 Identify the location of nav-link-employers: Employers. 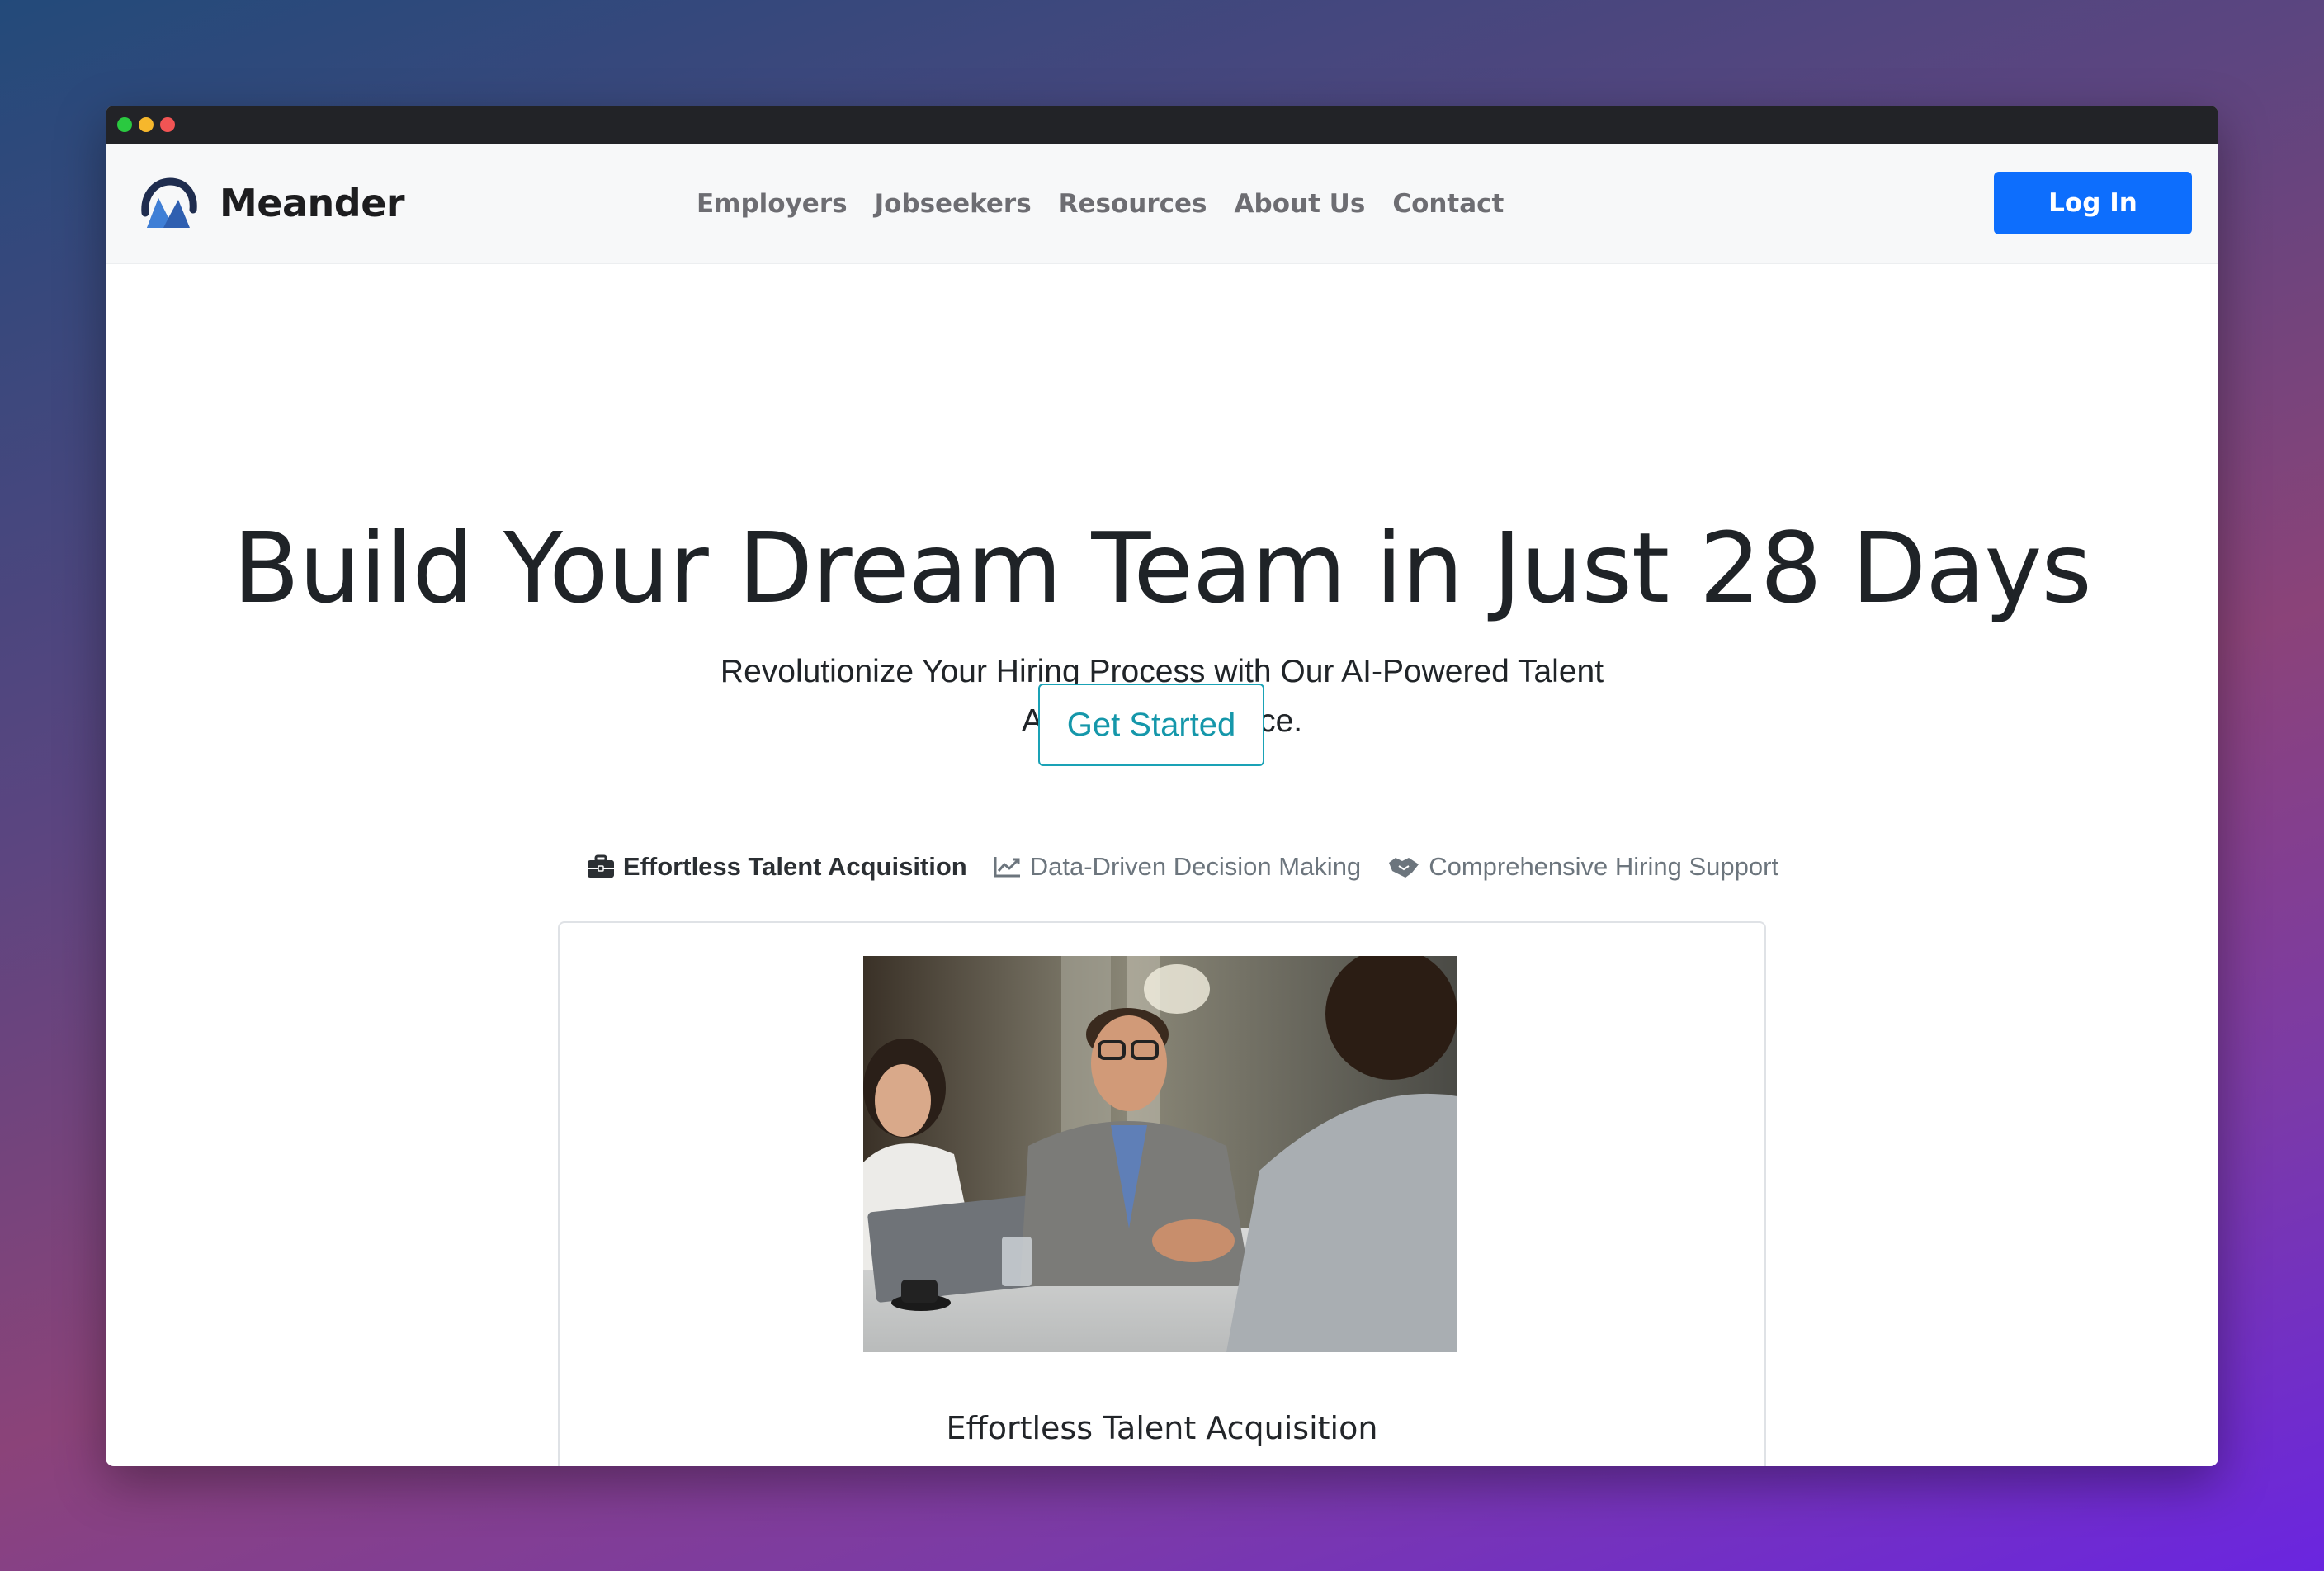
(772, 204).